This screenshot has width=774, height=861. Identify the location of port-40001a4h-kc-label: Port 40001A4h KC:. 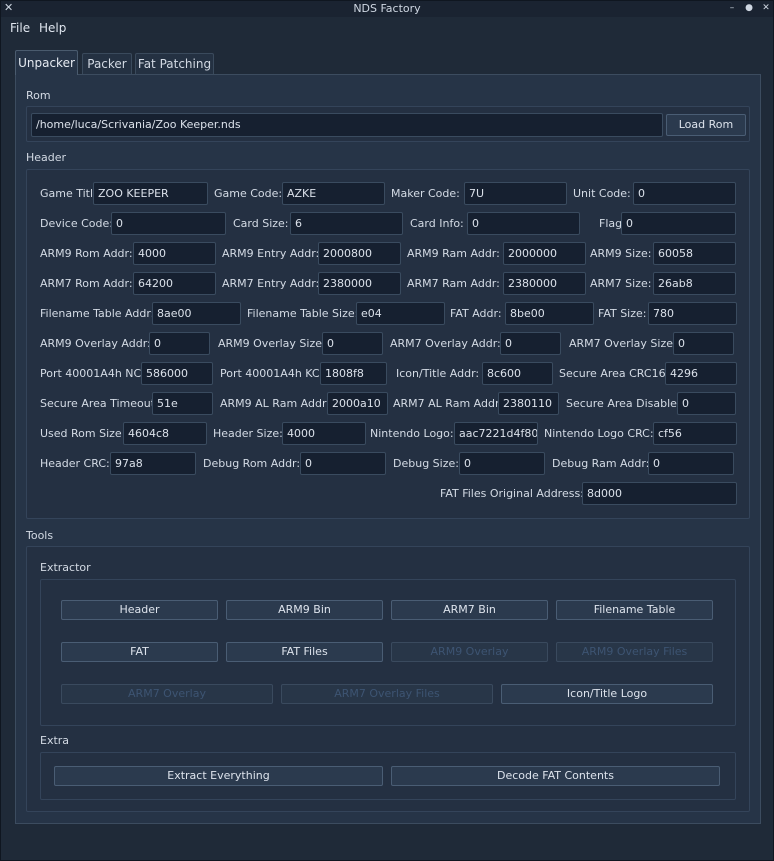
(272, 373).